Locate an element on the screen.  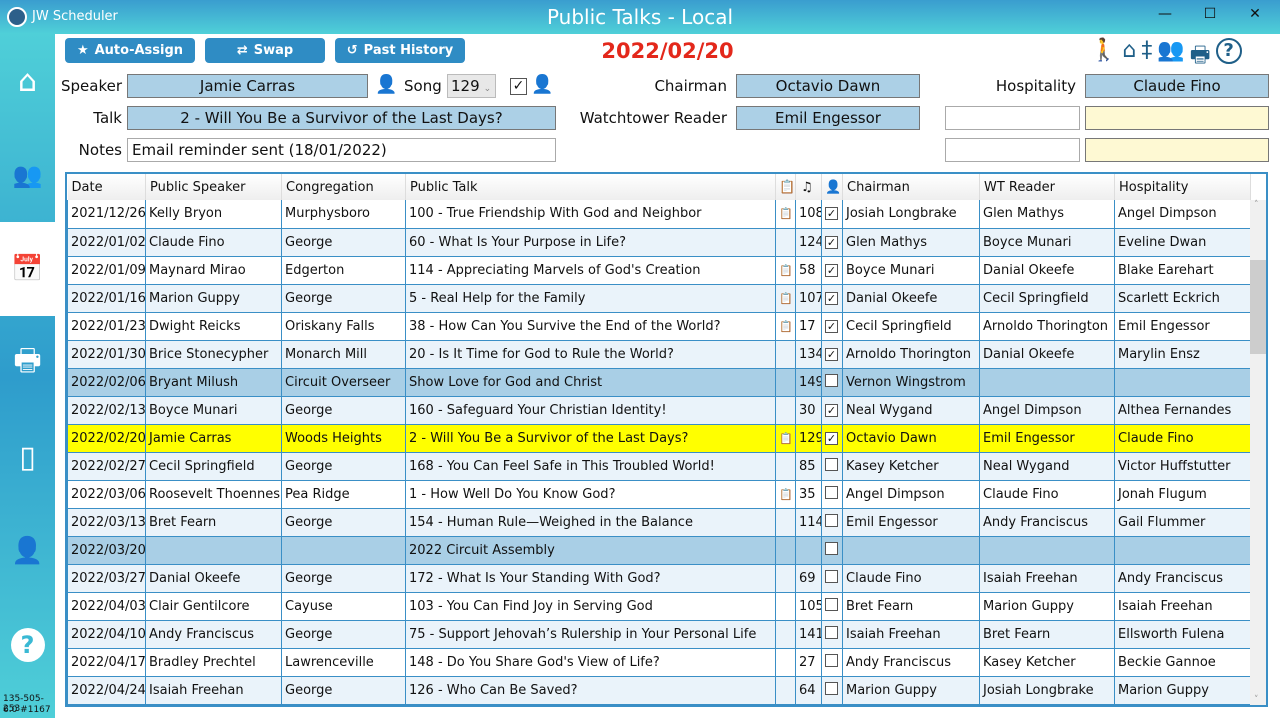
sidebar-item-calendar: 📅 is located at coordinates (27, 269).